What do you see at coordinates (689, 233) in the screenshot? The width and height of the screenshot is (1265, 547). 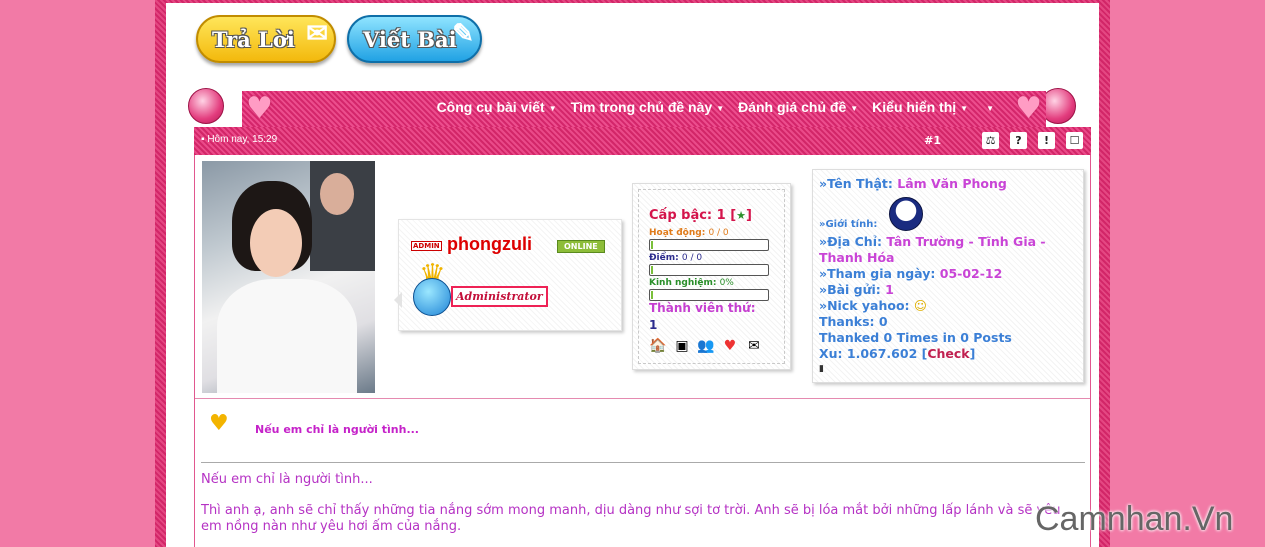 I see `activity-label: Hoạt động: 0 / 0` at bounding box center [689, 233].